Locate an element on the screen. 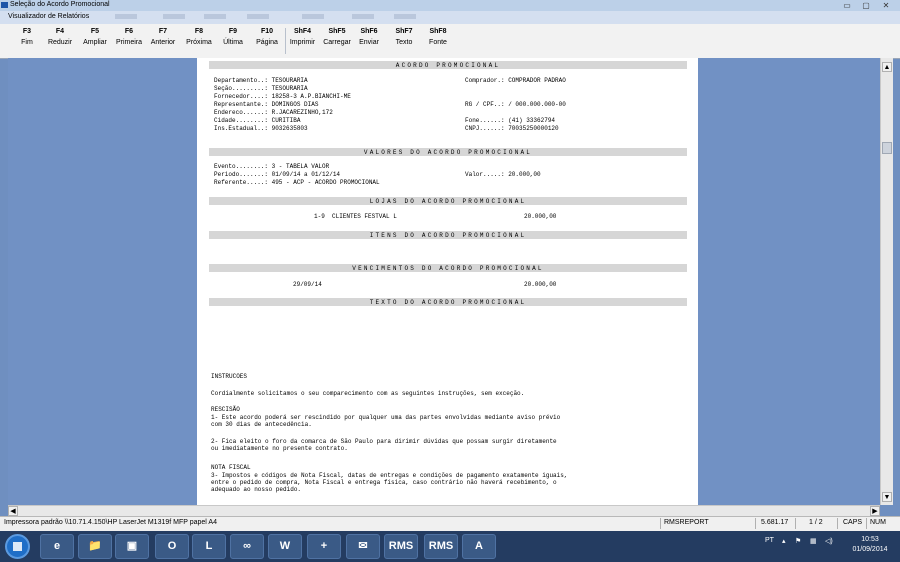  maximize-button: ▢ is located at coordinates (866, 5).